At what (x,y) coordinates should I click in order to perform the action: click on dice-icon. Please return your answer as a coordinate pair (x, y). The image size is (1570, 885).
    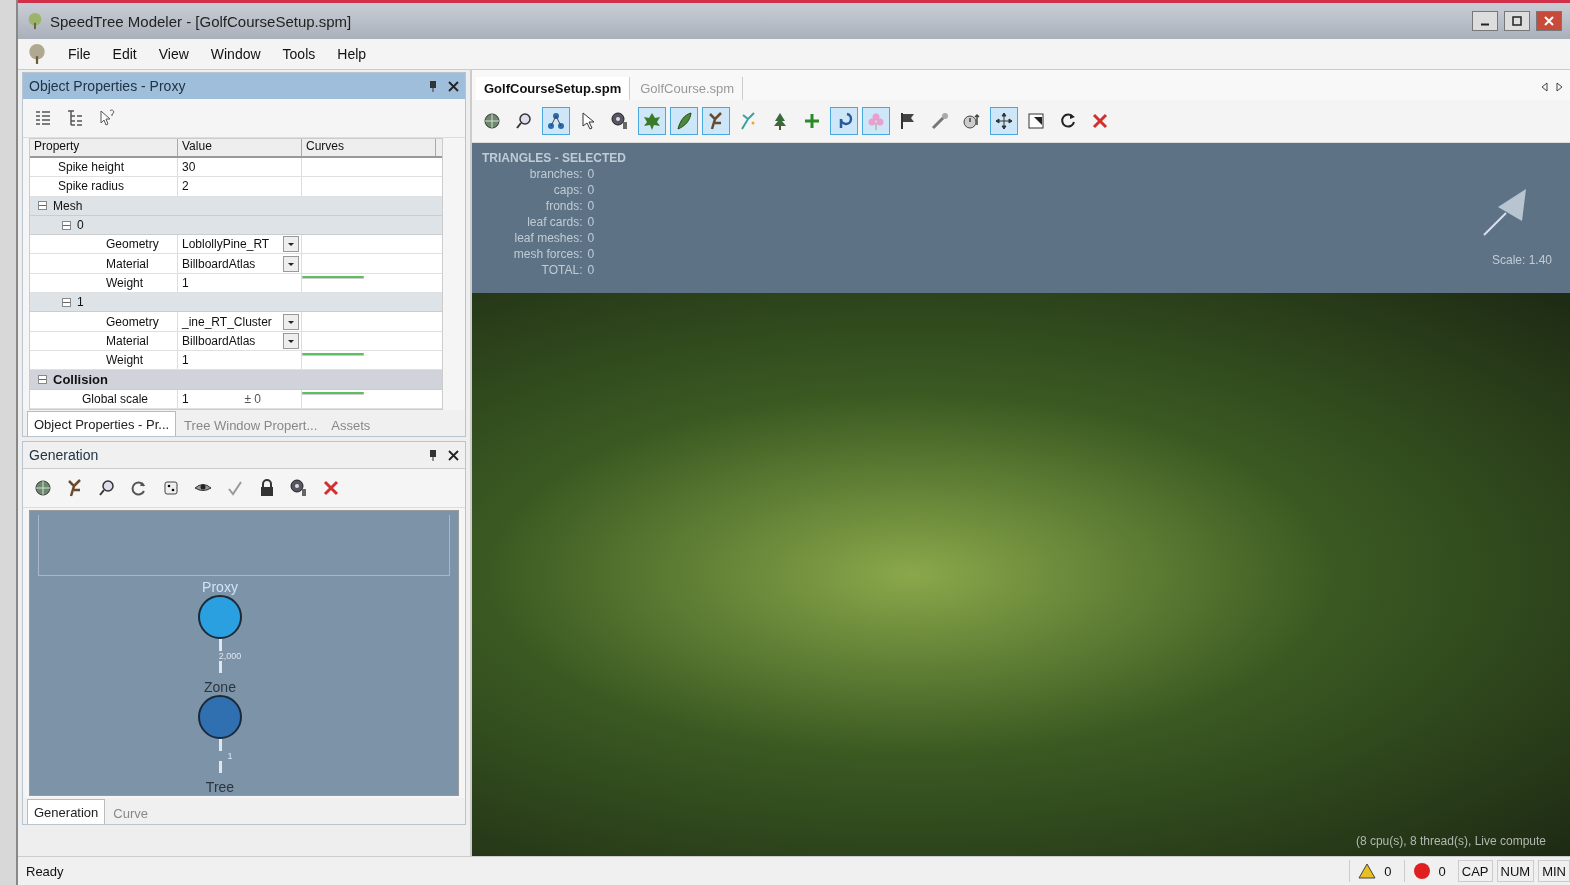
    Looking at the image, I should click on (171, 488).